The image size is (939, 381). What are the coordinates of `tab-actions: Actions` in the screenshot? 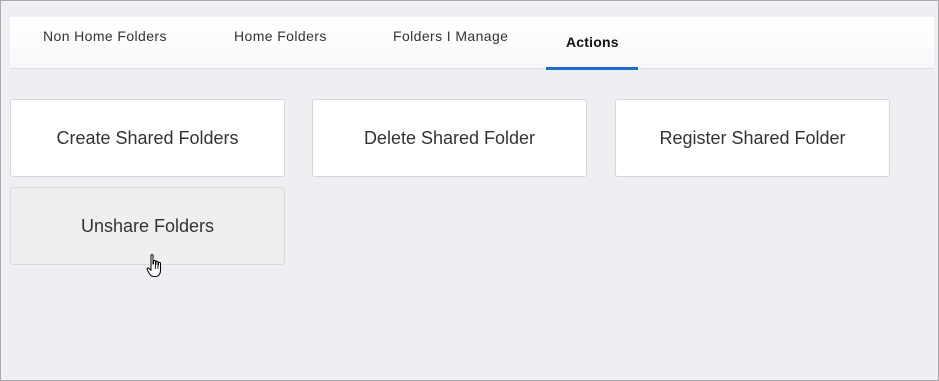 It's located at (592, 43).